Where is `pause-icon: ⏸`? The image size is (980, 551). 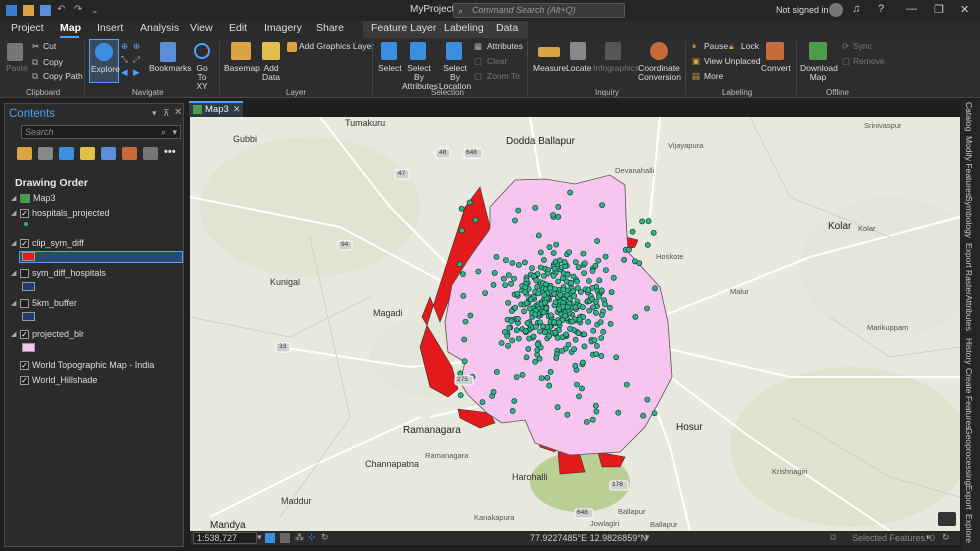 pause-icon: ⏸ is located at coordinates (928, 537).